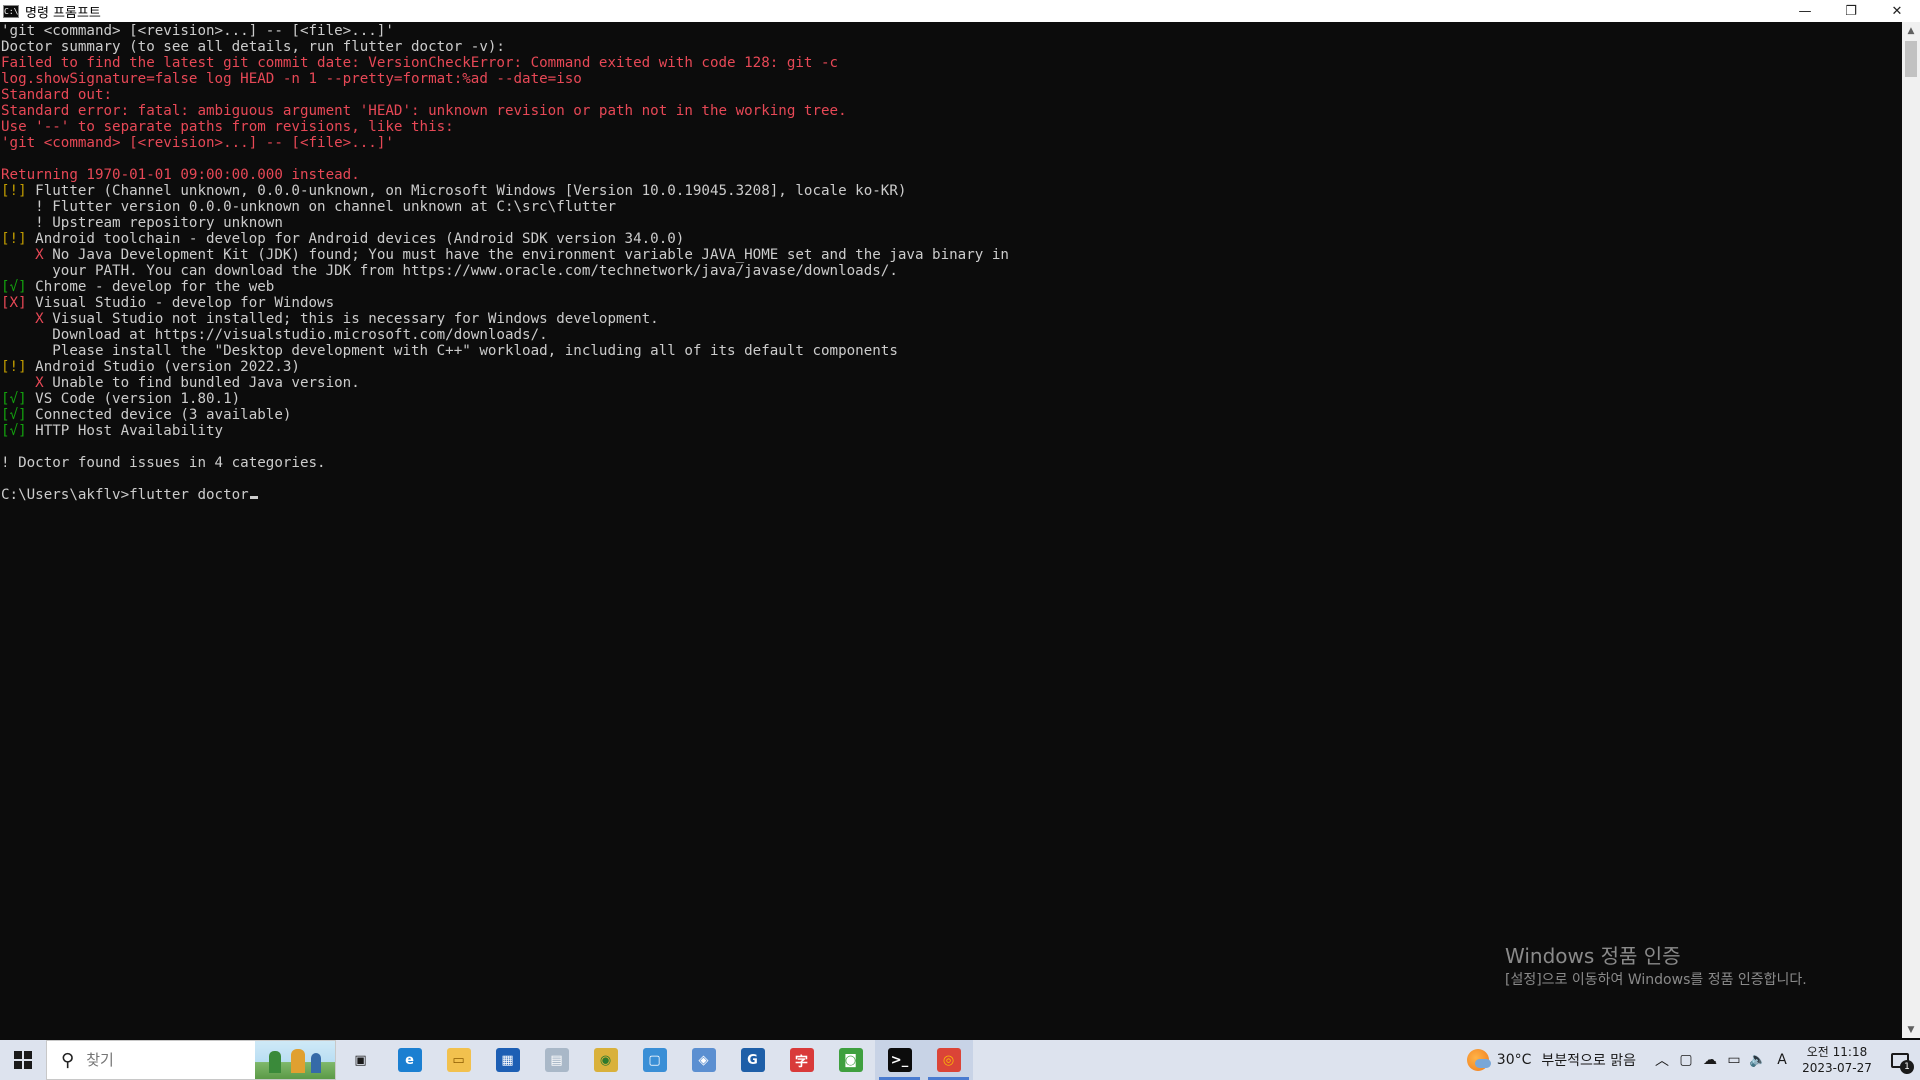  Describe the element at coordinates (899, 1060) in the screenshot. I see `taskbar-app-button: >_` at that location.